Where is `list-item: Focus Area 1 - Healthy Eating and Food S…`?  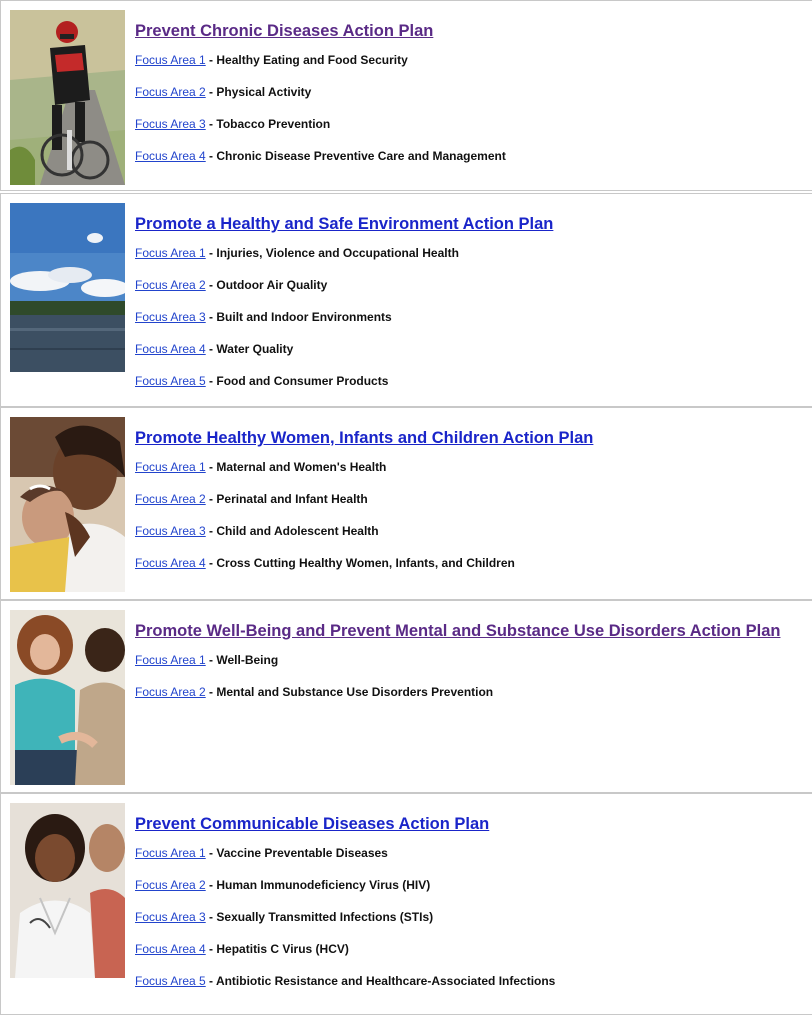 list-item: Focus Area 1 - Healthy Eating and Food S… is located at coordinates (271, 60).